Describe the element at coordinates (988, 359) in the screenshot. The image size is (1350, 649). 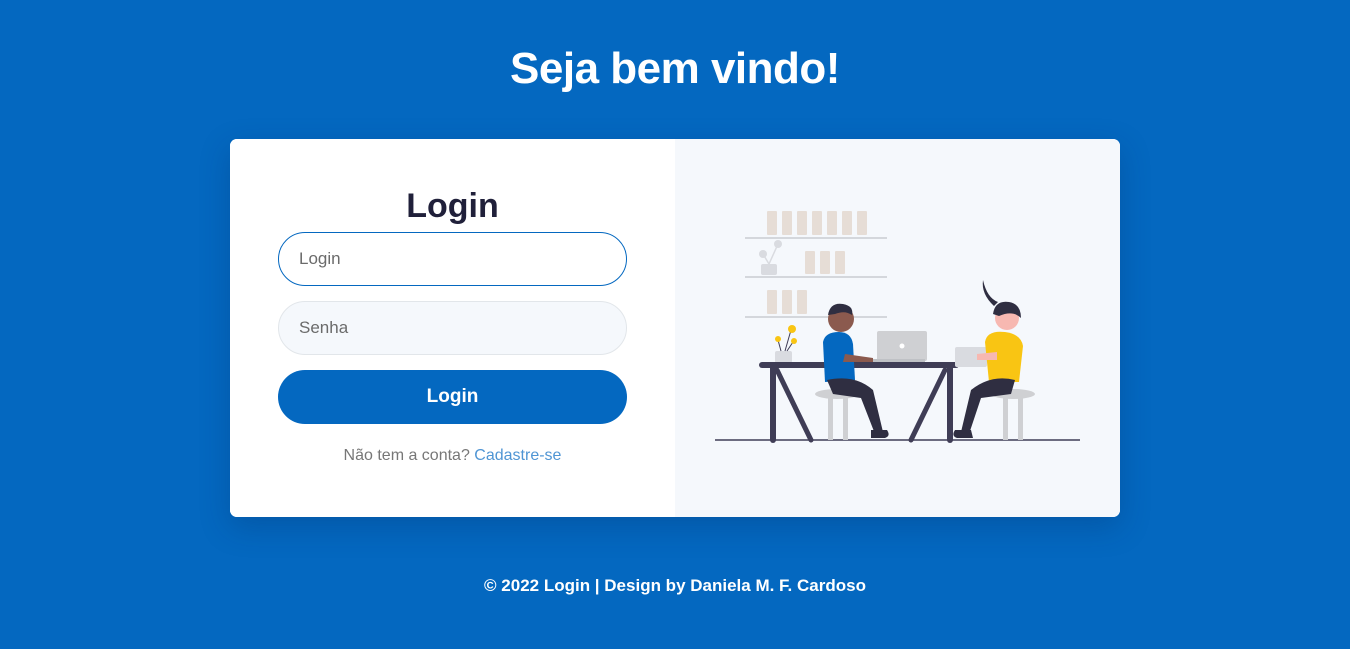
I see `person-right-icon` at that location.